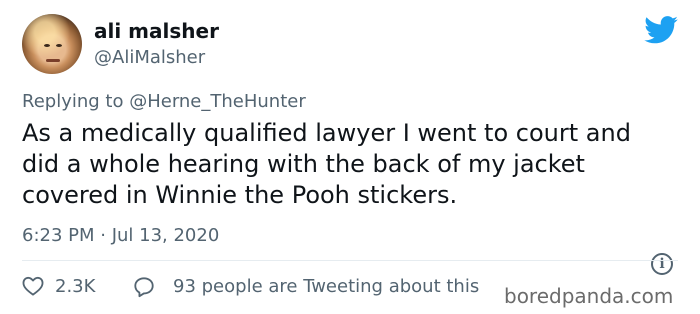 The image size is (700, 314). I want to click on avatar-eye-left, so click(47, 45).